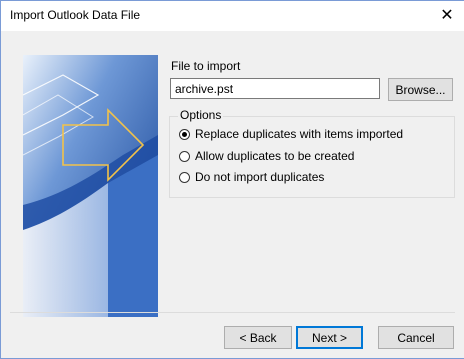  Describe the element at coordinates (260, 177) in the screenshot. I see `radio-label: Do not import duplicates` at that location.